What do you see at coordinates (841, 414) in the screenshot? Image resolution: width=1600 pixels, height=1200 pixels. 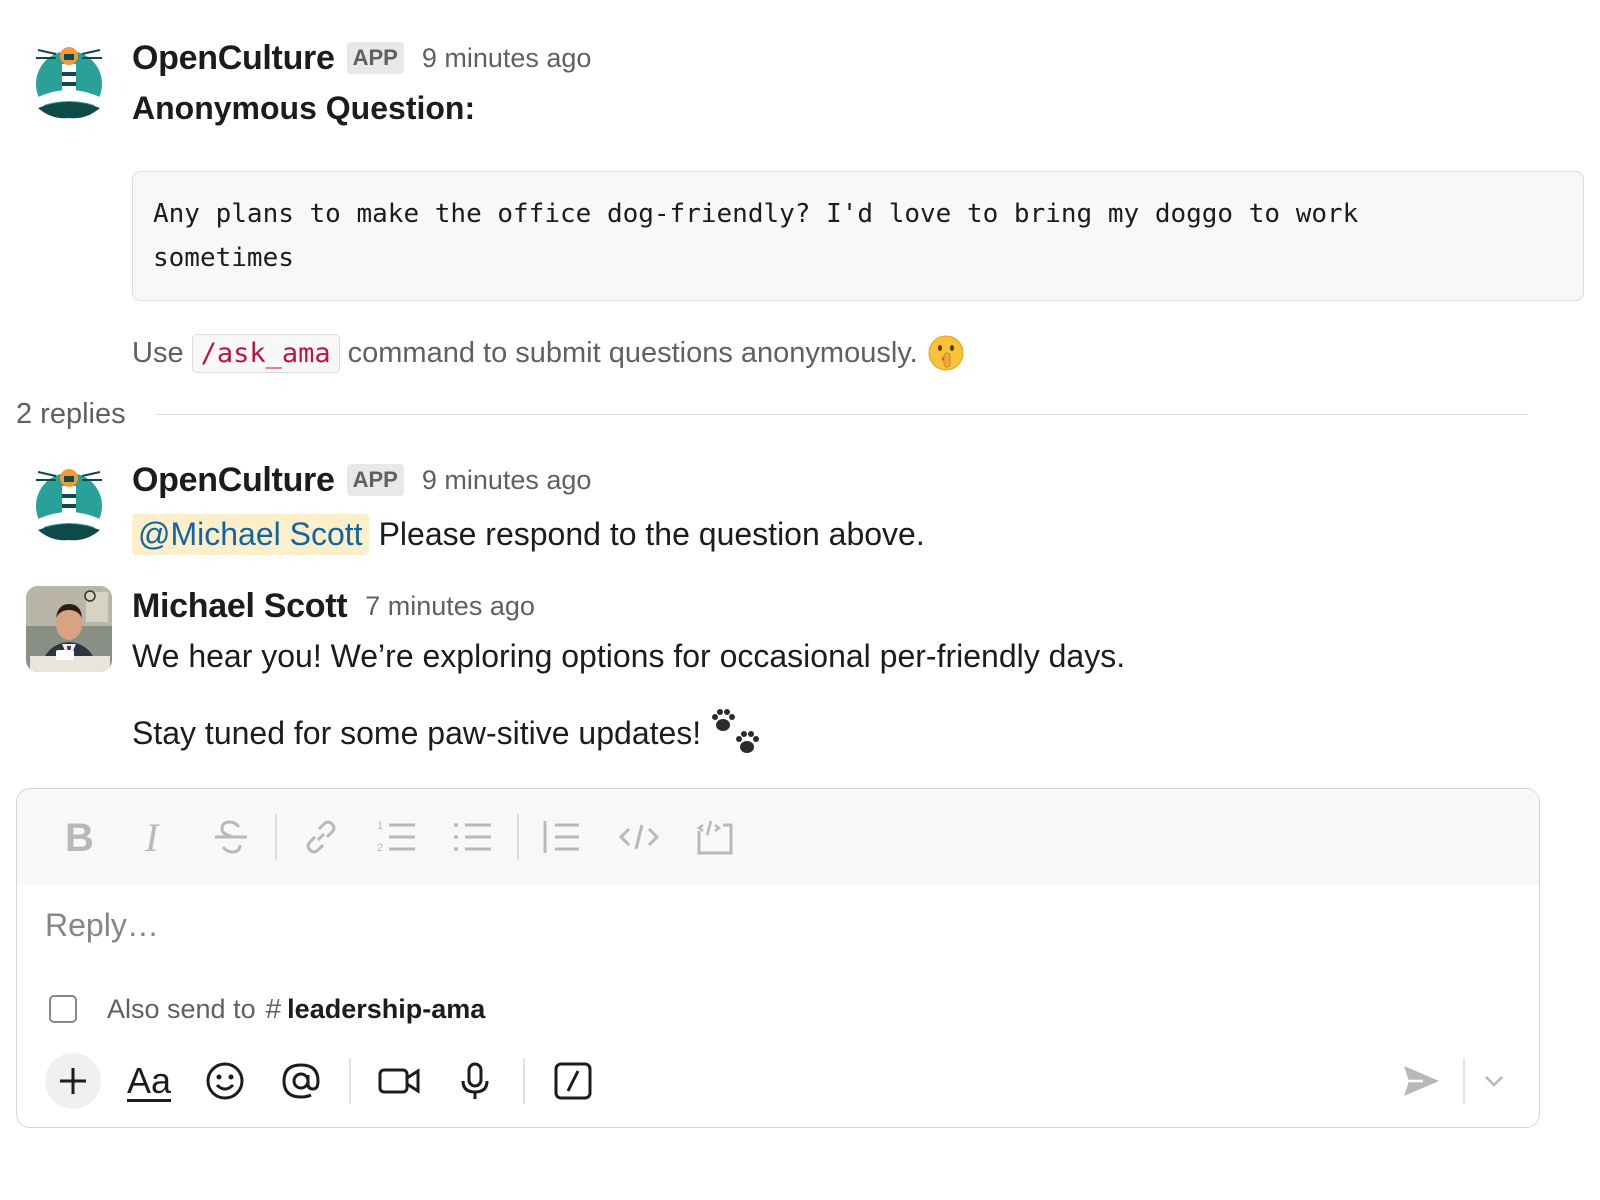 I see `divider-line` at bounding box center [841, 414].